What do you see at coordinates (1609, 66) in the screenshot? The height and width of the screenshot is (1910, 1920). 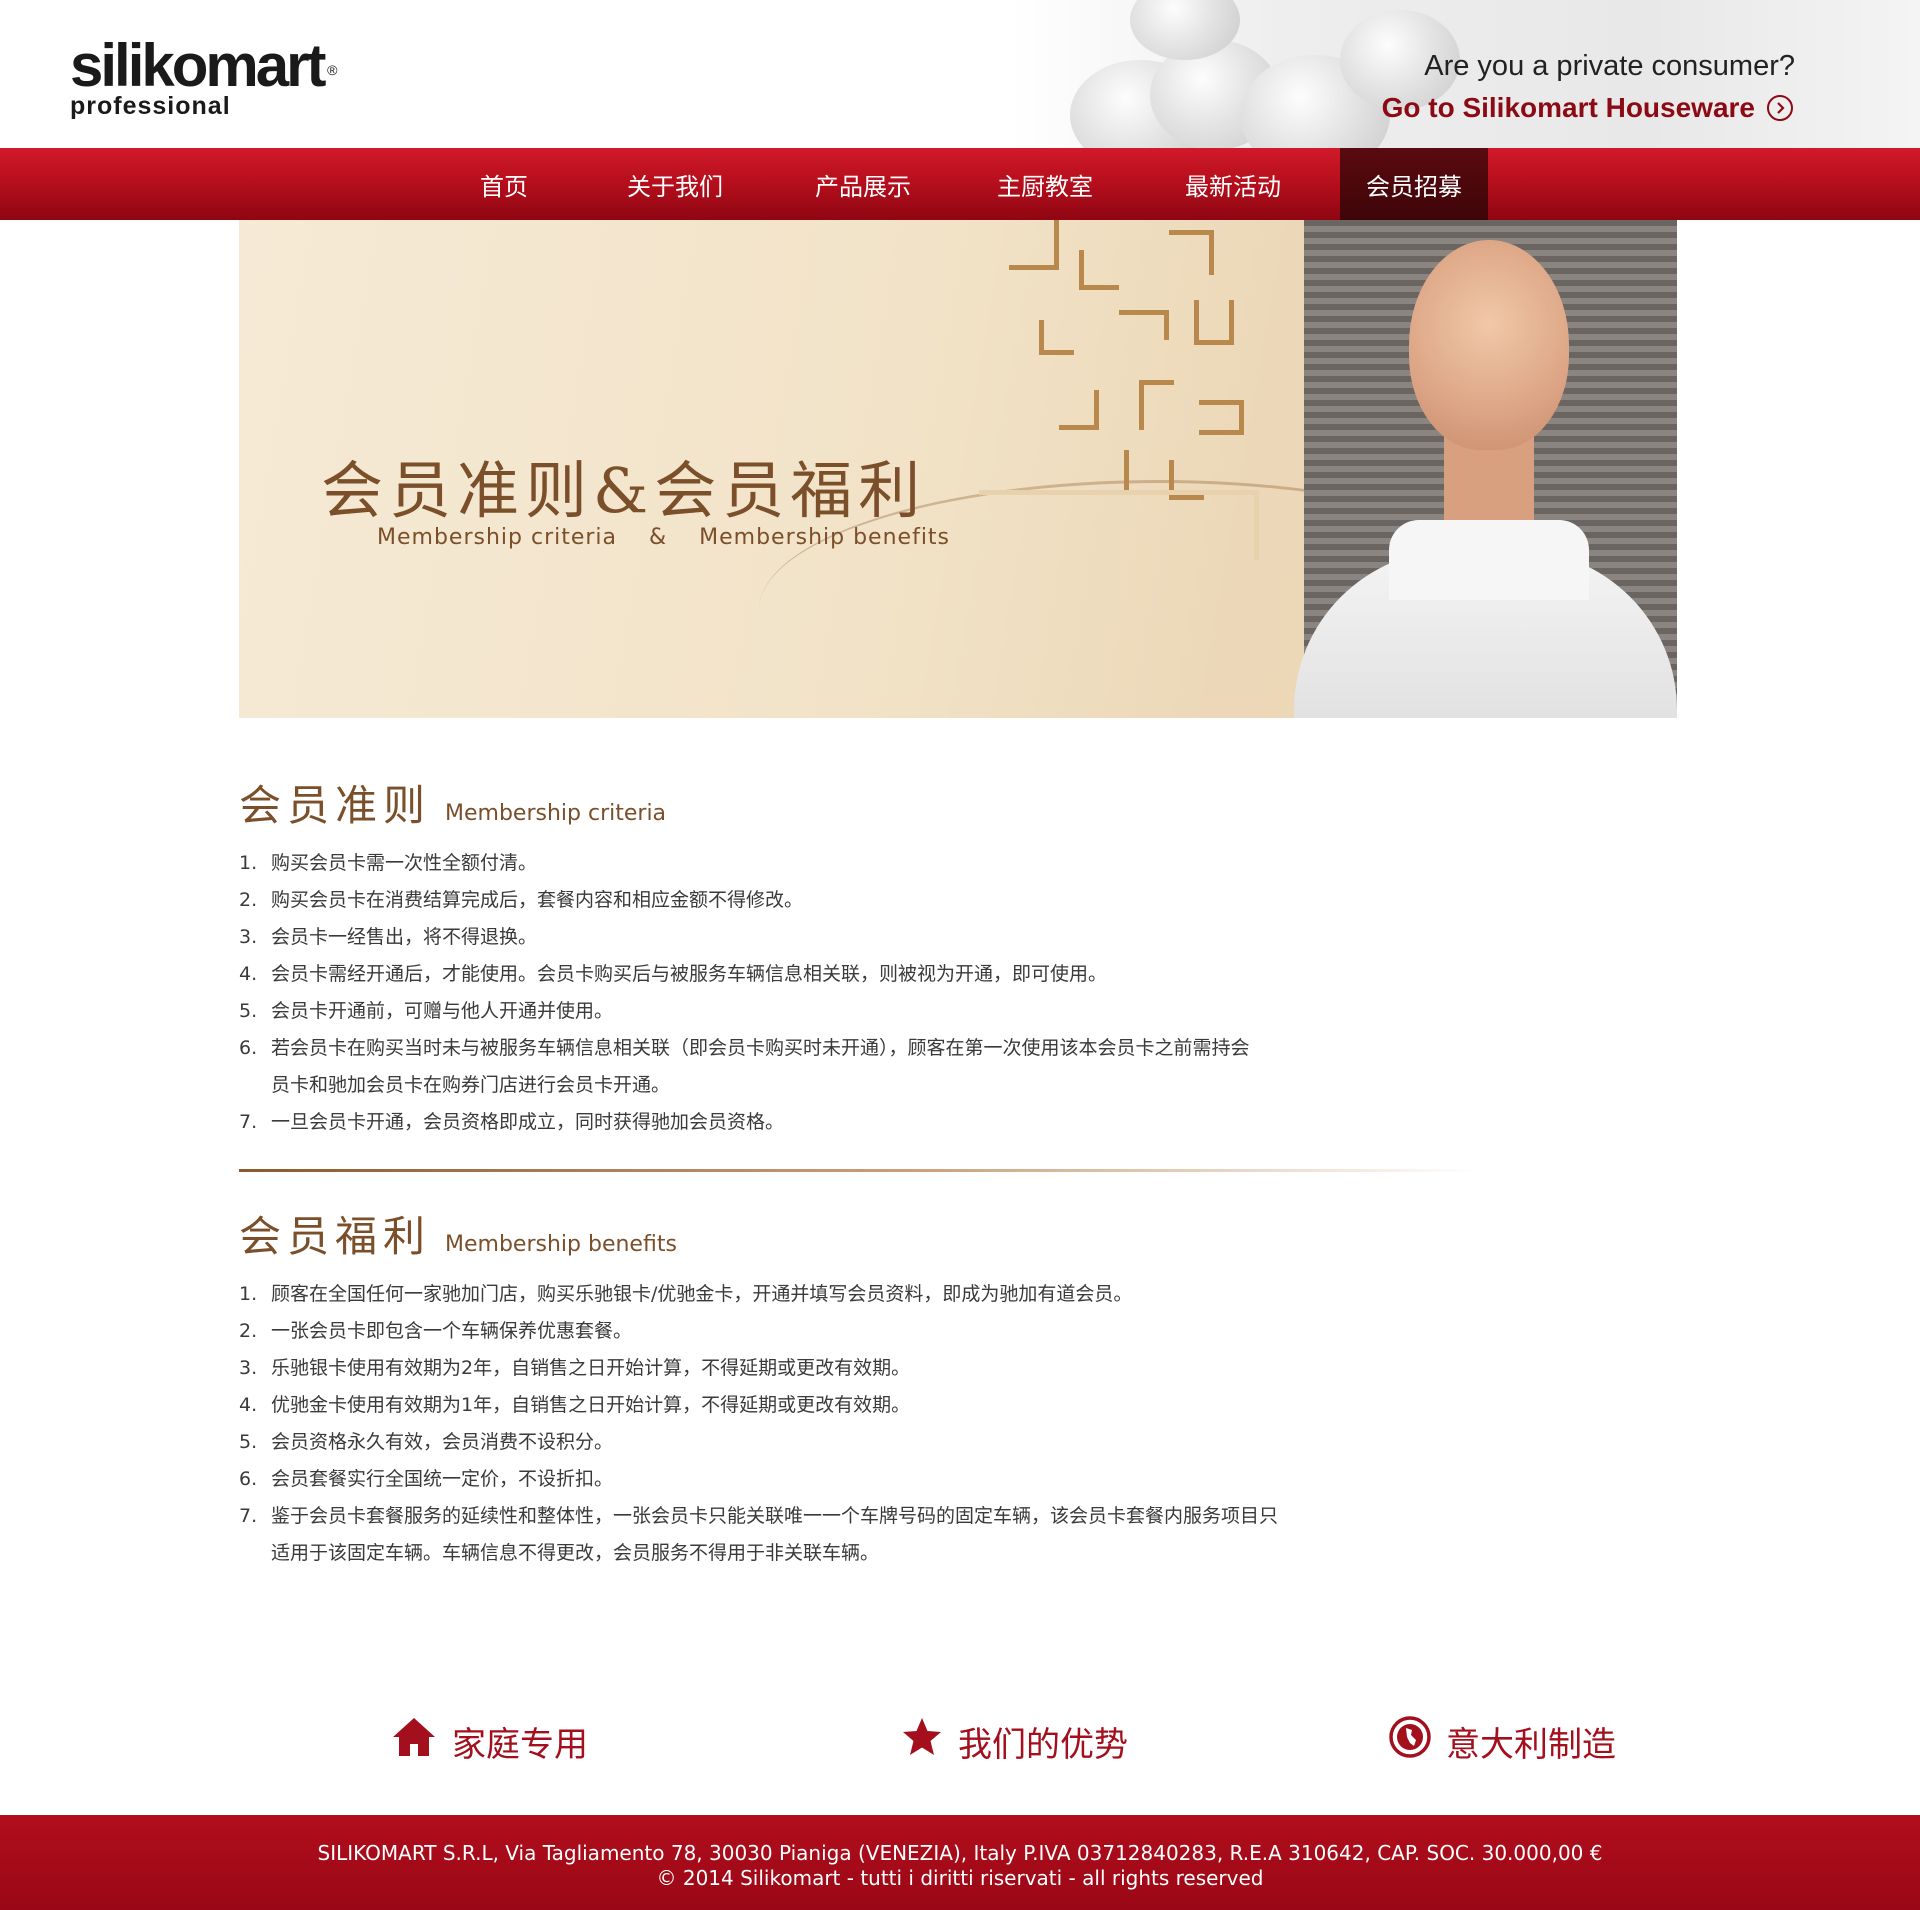 I see `consumer-question: Are you a private consumer?` at bounding box center [1609, 66].